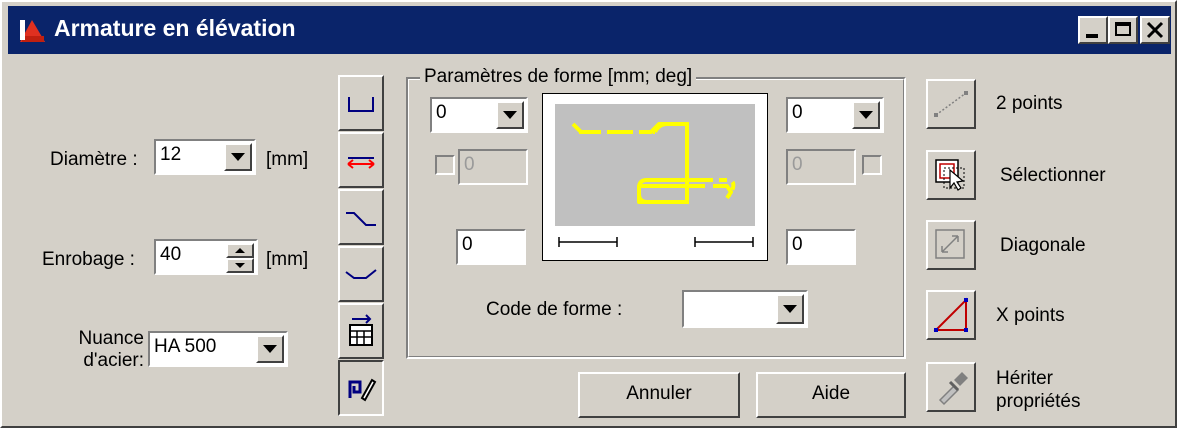 The height and width of the screenshot is (428, 1177). Describe the element at coordinates (33, 30) in the screenshot. I see `app-icon` at that location.